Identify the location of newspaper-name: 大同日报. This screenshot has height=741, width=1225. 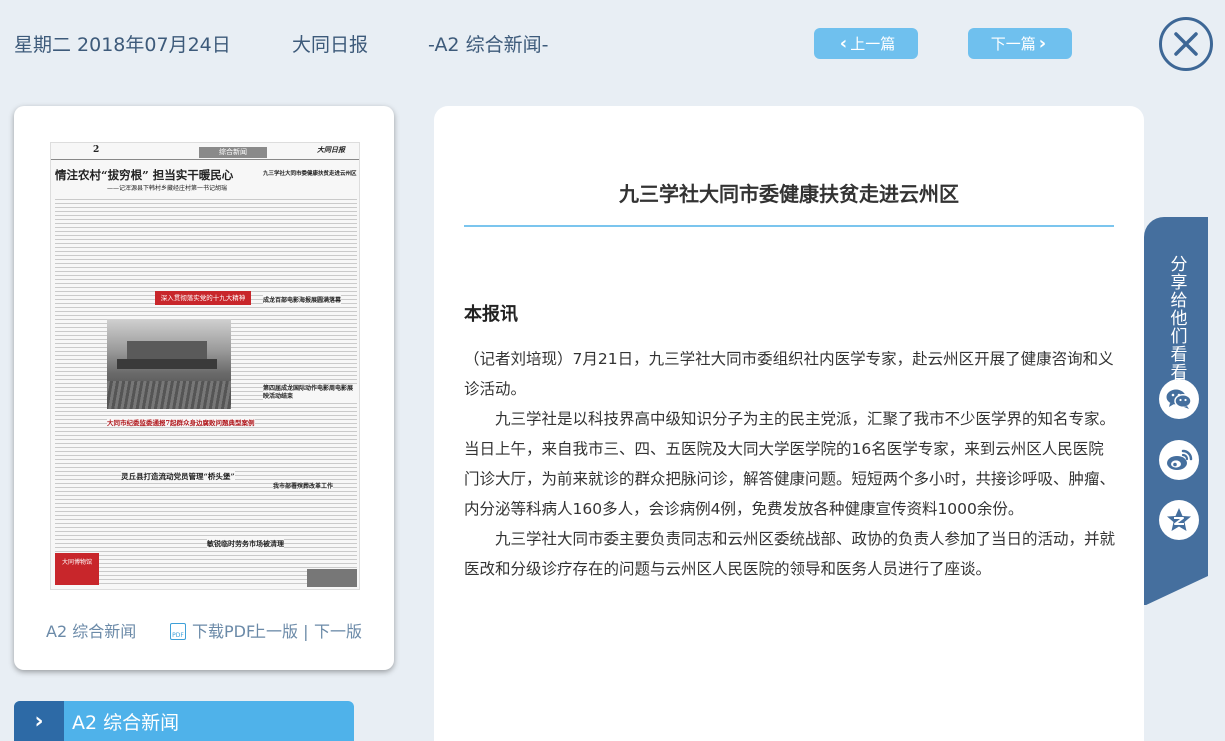
(330, 45).